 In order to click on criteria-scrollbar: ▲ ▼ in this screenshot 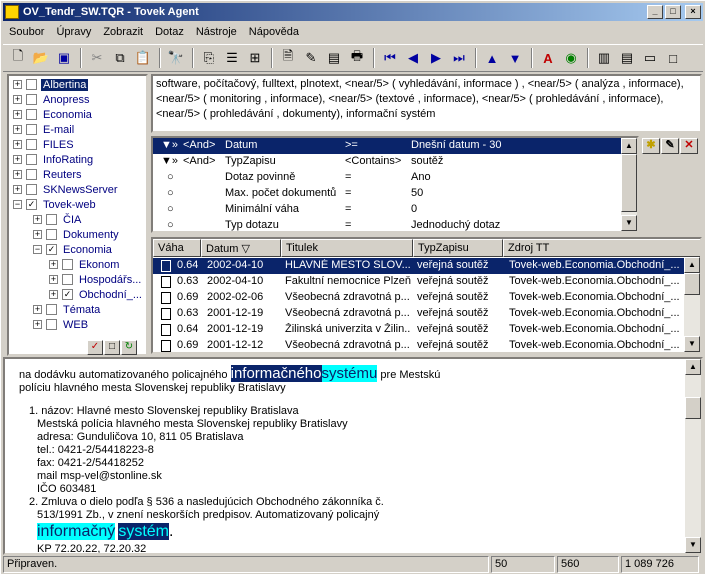, I will do `click(629, 184)`.